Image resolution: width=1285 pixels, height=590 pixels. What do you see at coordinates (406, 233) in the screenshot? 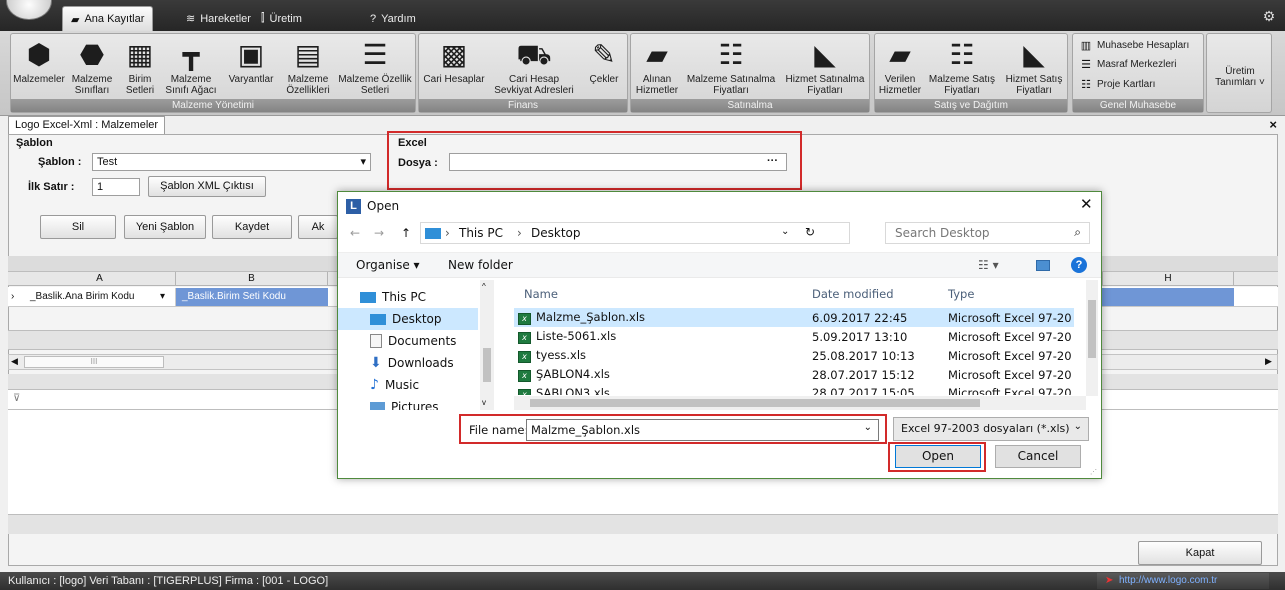
I see `up-icon: ↑` at bounding box center [406, 233].